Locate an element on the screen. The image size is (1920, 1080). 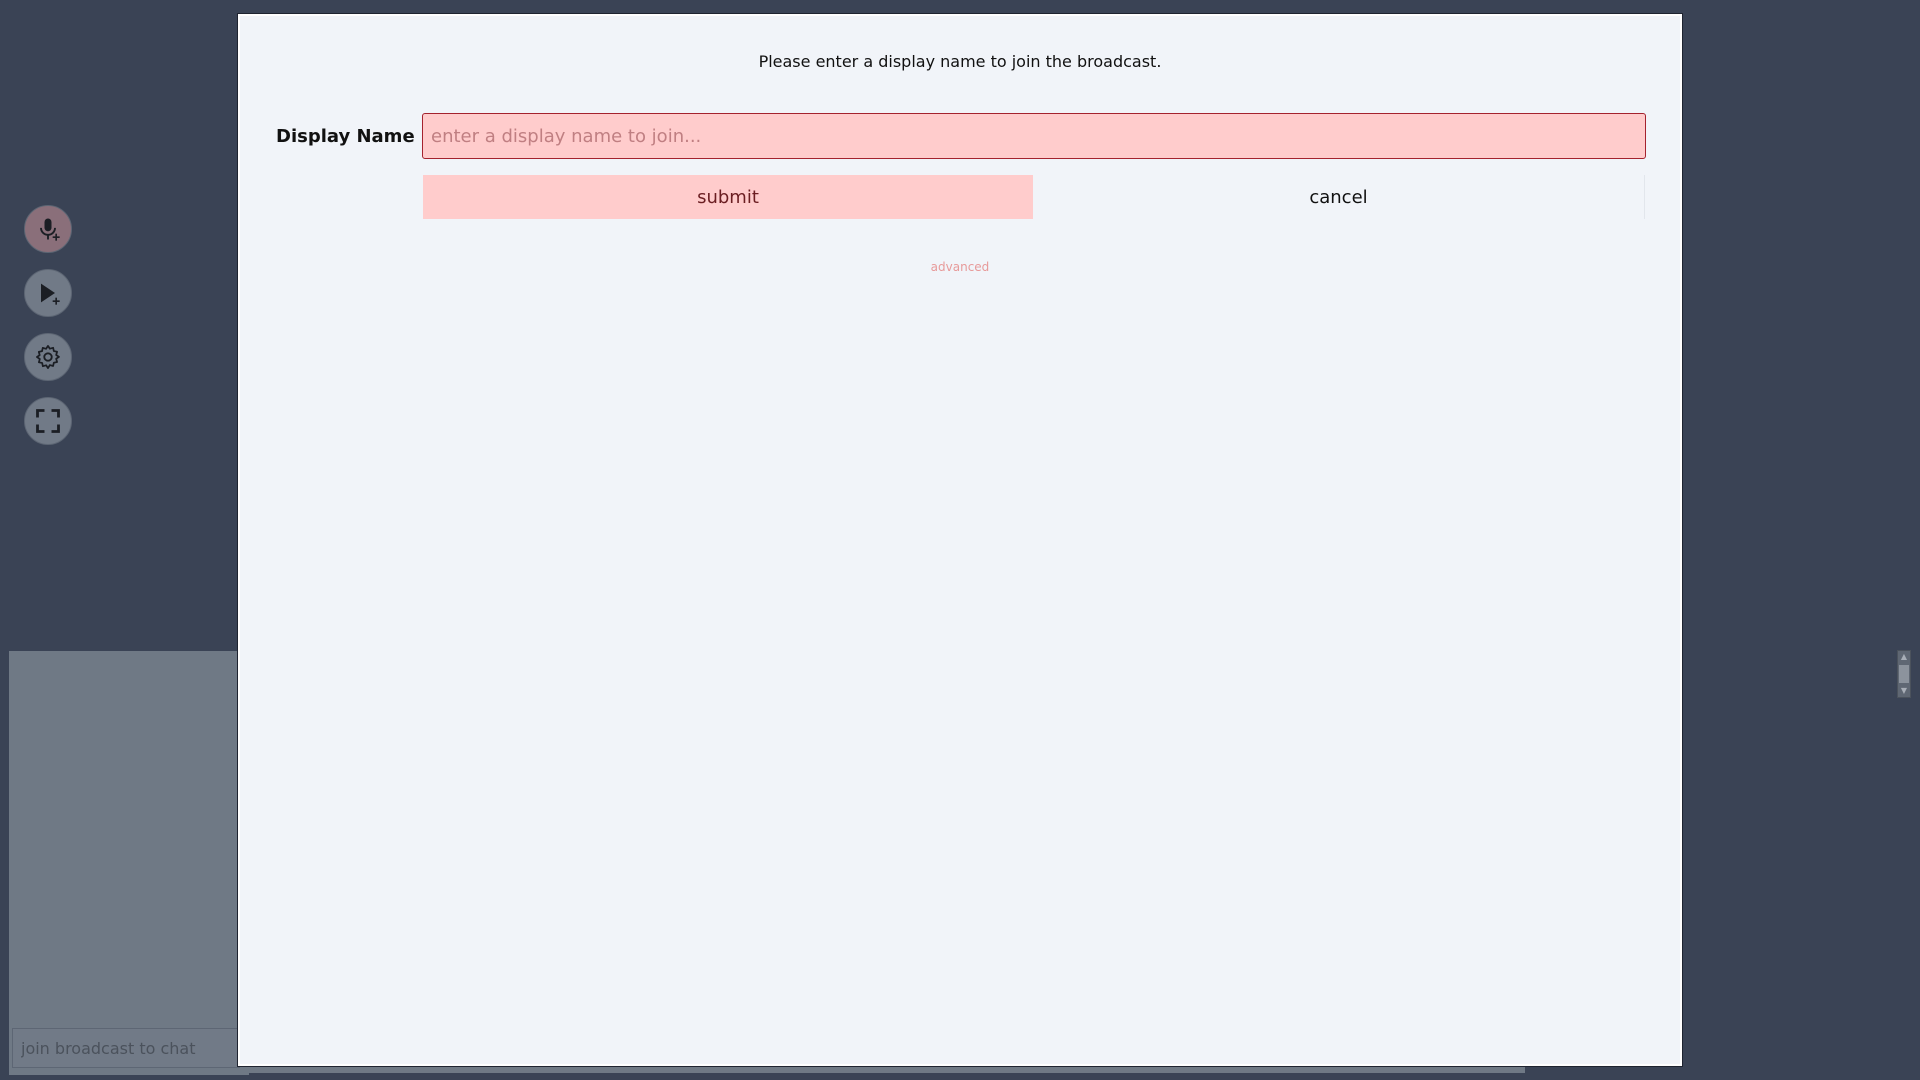
microphone-plus-icon is located at coordinates (50, 229).